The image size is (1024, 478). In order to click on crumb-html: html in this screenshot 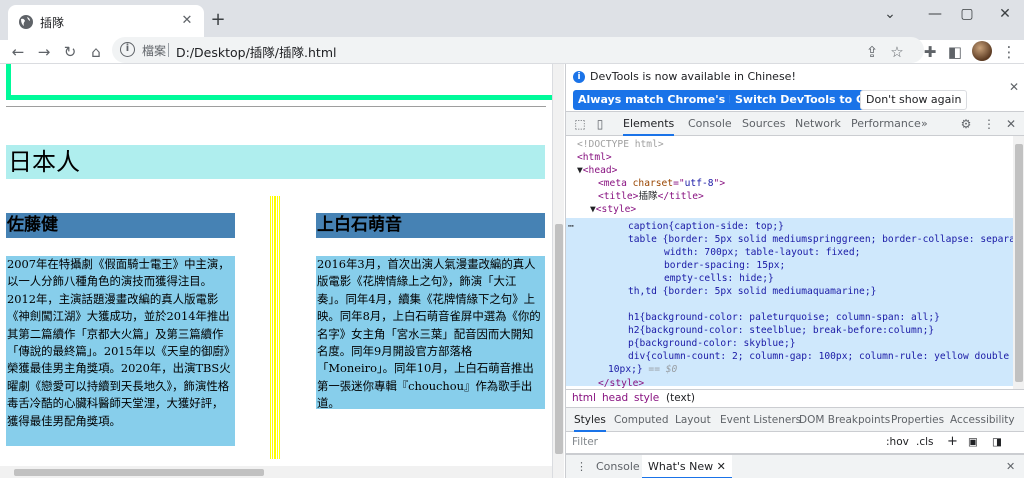, I will do `click(584, 398)`.